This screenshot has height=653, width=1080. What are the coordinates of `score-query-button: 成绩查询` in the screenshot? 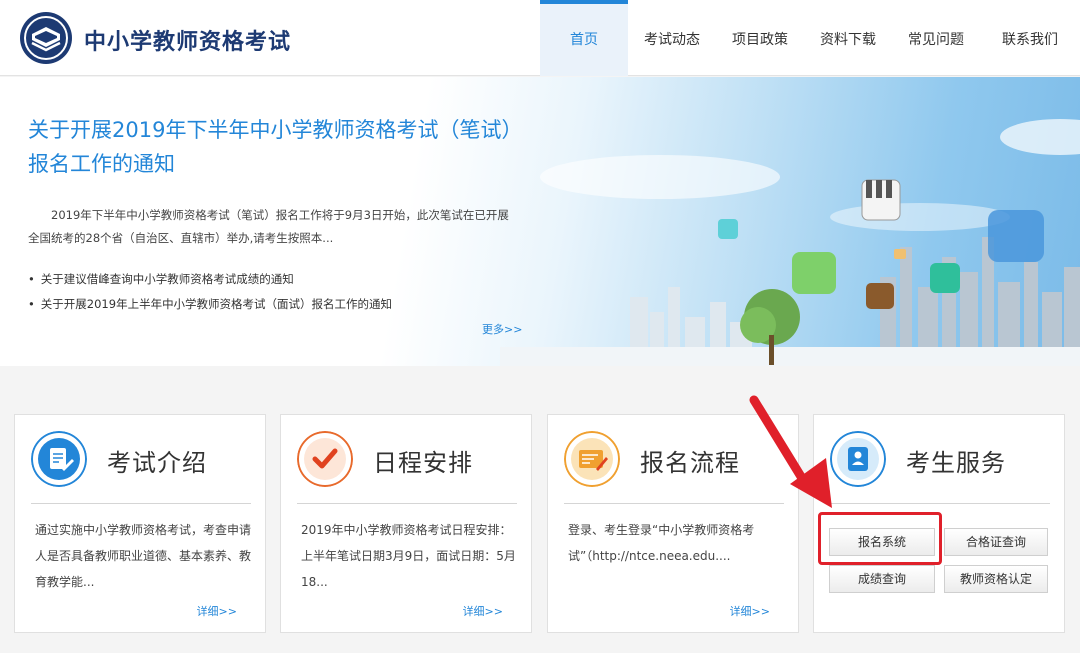 It's located at (882, 579).